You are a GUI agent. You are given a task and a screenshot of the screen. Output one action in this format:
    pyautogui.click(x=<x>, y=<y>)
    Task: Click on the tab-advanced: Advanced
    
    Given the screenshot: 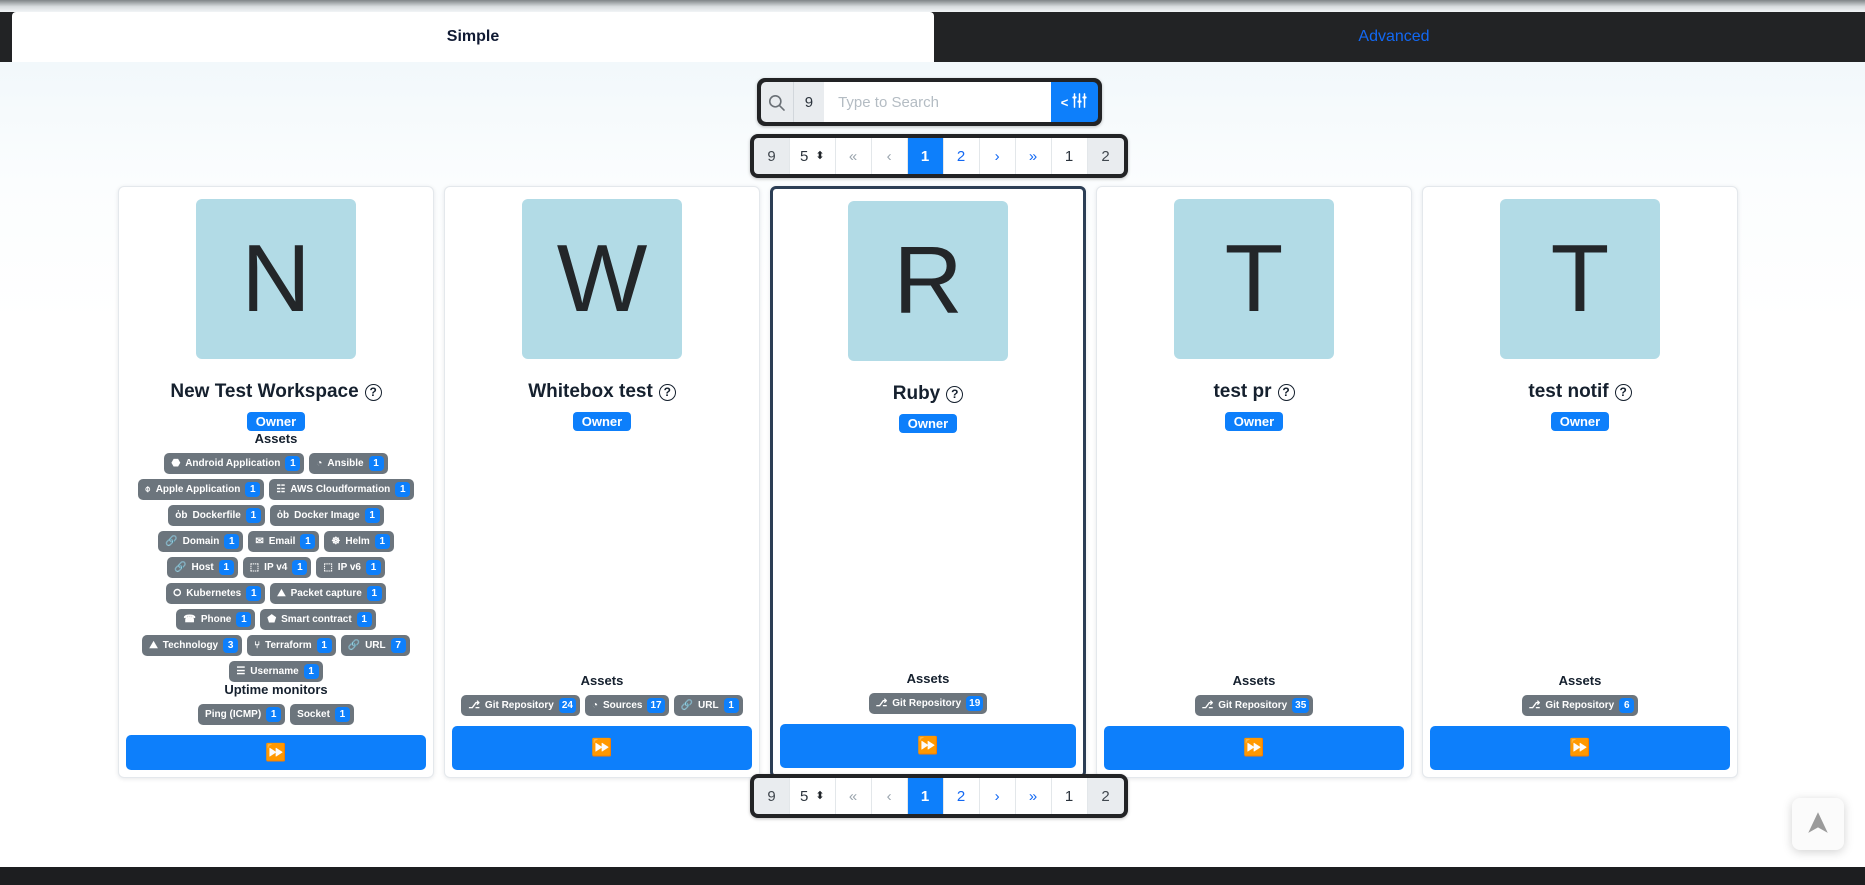 What is the action you would take?
    pyautogui.click(x=1394, y=37)
    